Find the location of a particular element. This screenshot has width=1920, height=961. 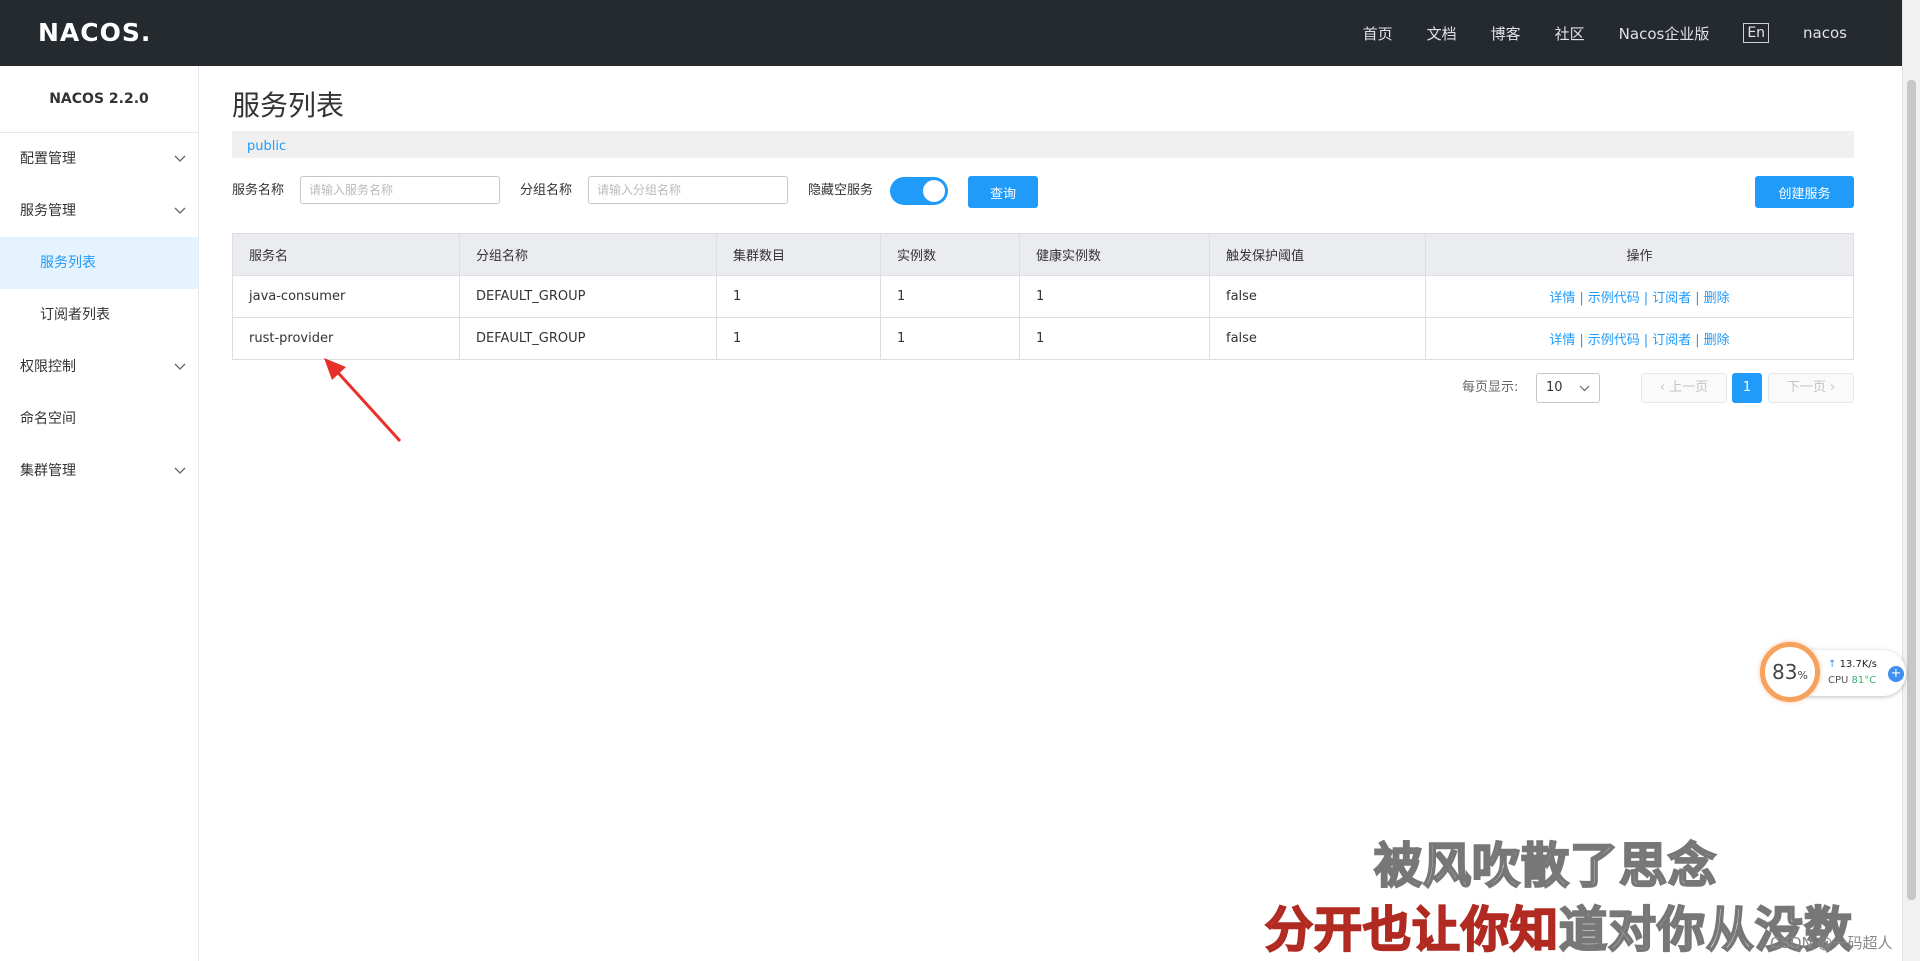

sidebar-item-service-management: 服务管理 is located at coordinates (99, 211).